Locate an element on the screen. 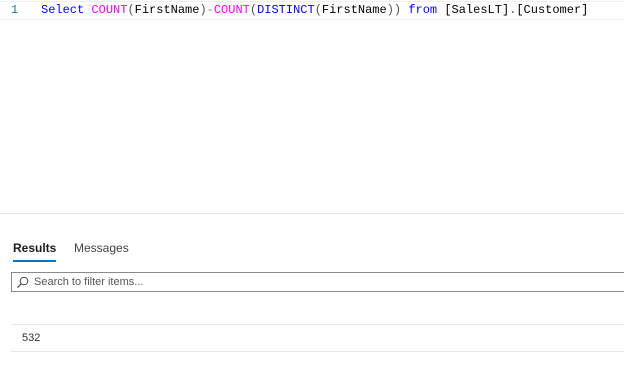 This screenshot has height=369, width=624. operator-minus: - is located at coordinates (210, 10).